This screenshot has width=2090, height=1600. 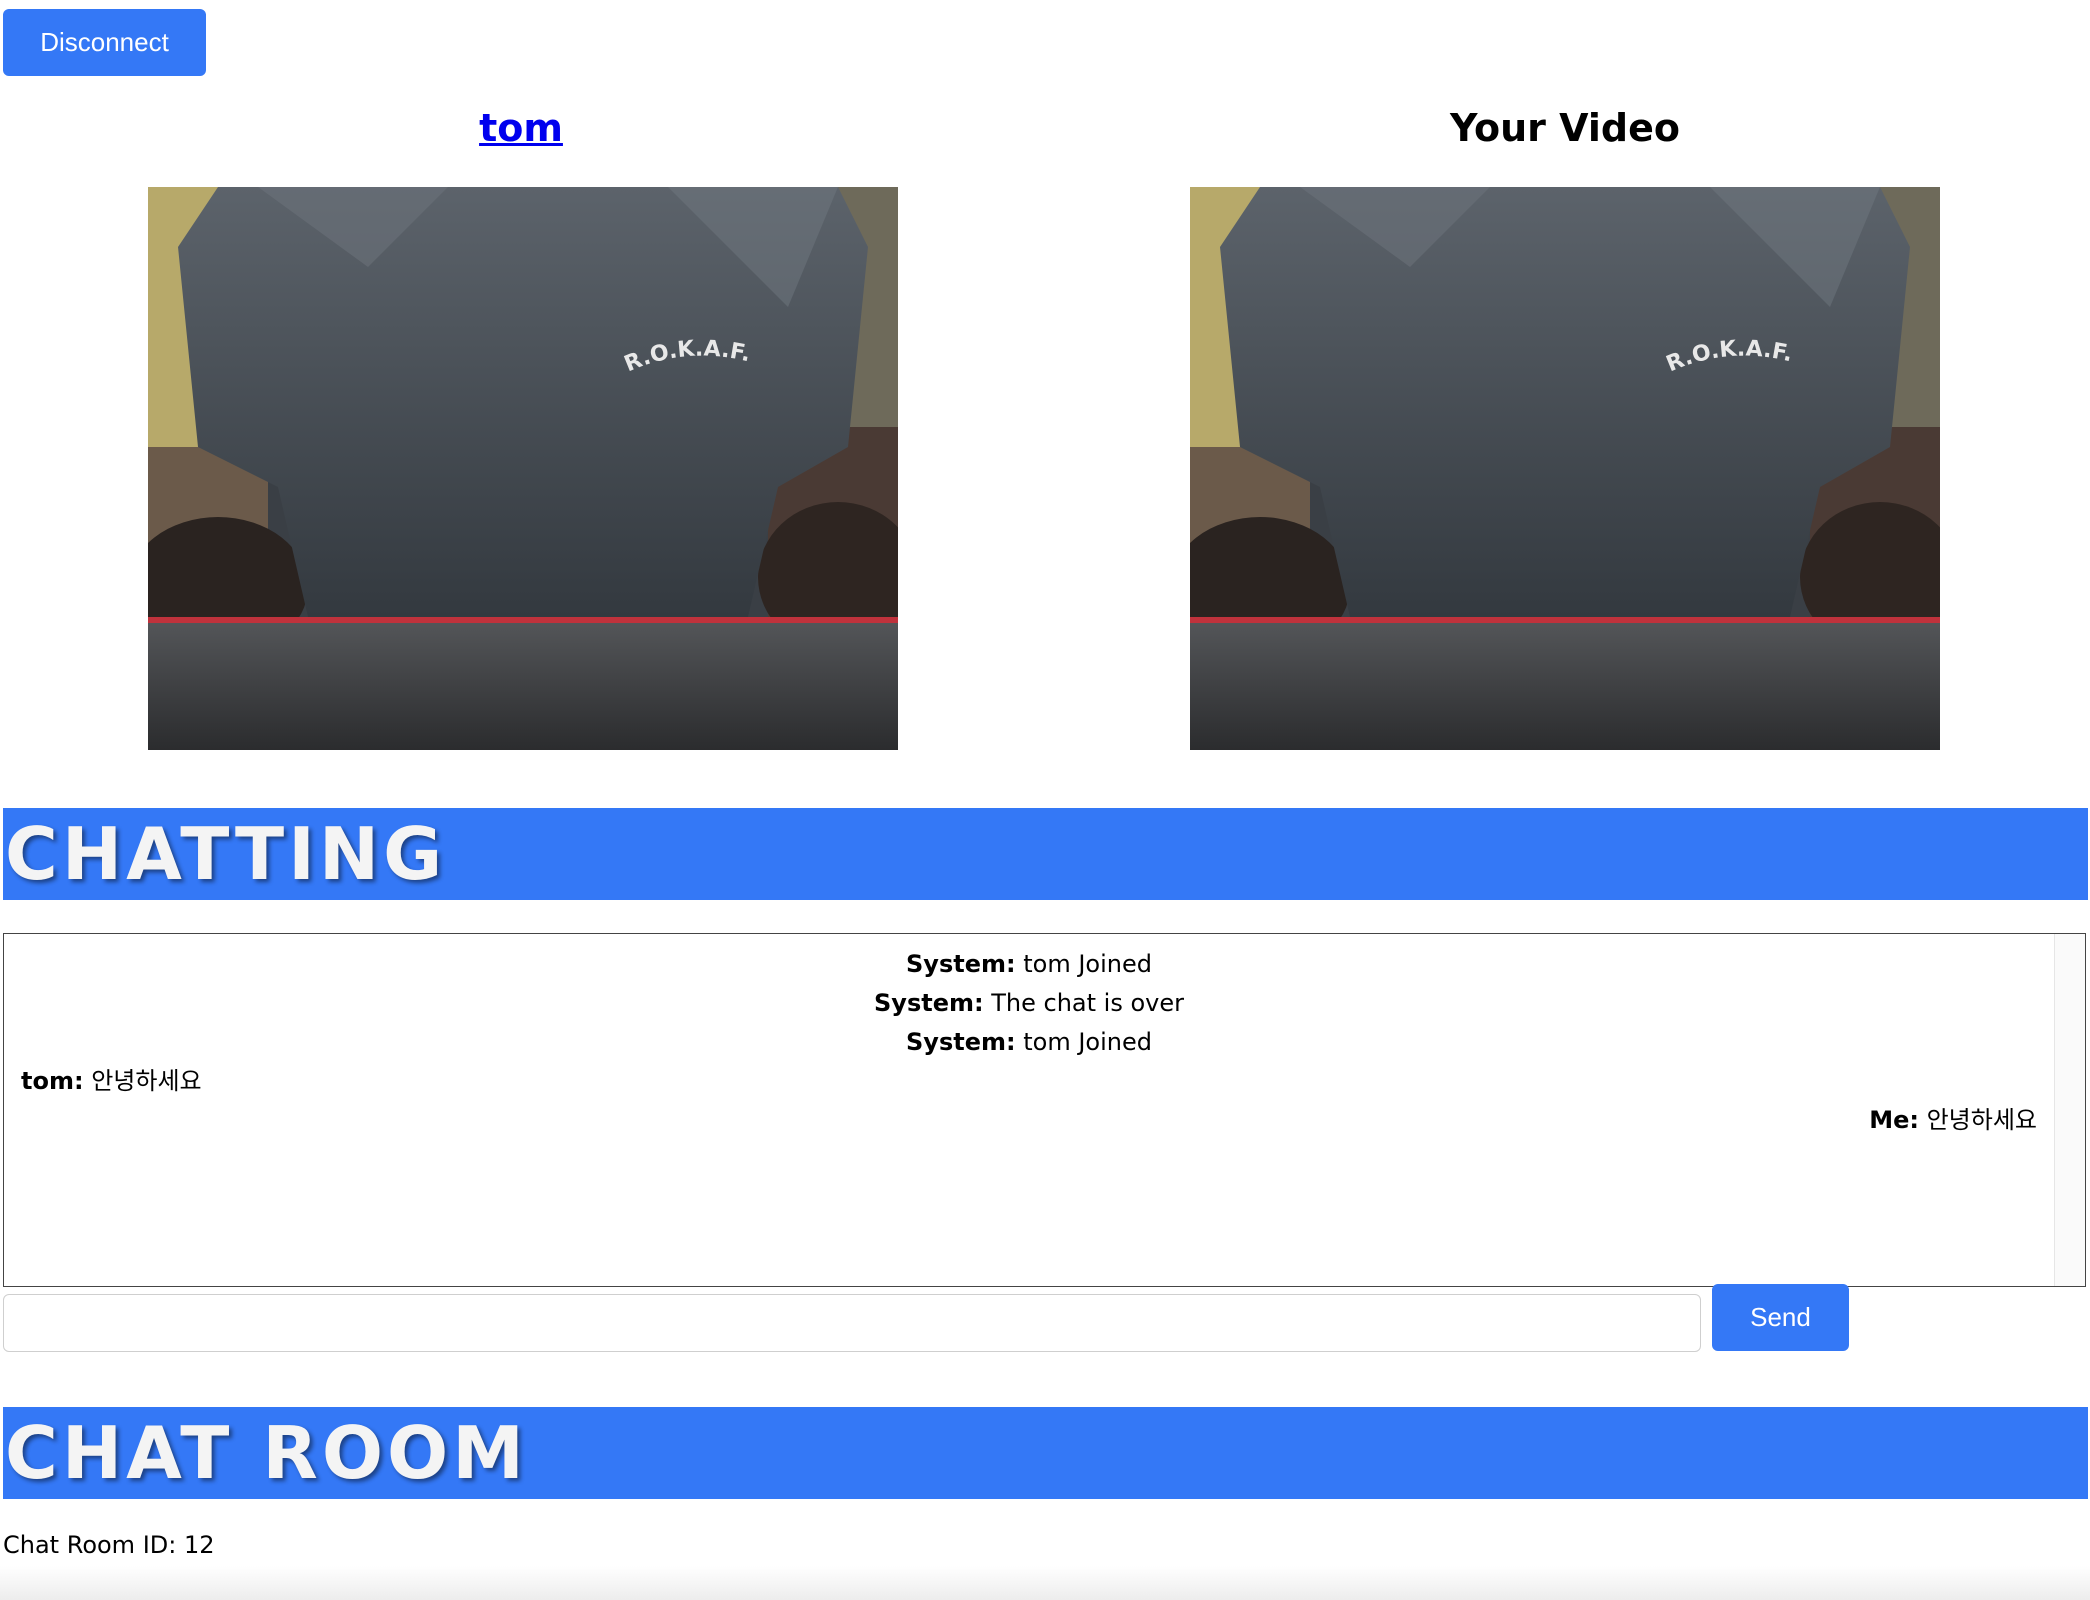 I want to click on bottom-fade-divider, so click(x=1045, y=1583).